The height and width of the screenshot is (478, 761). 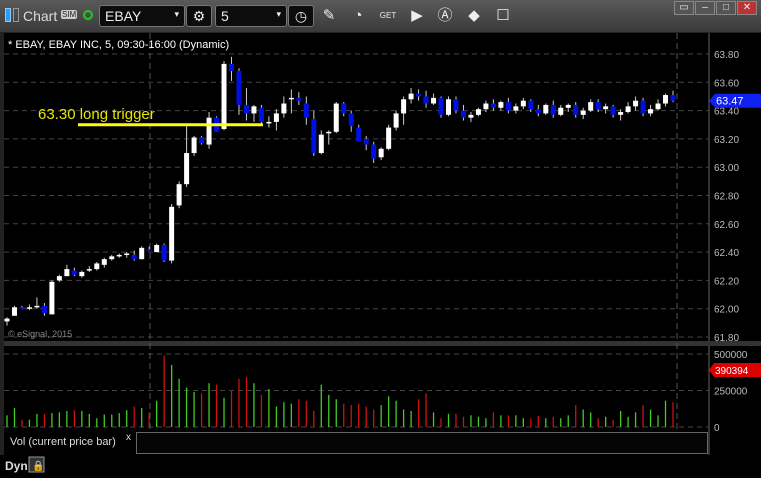 What do you see at coordinates (251, 16) in the screenshot?
I see `interval-input: 5 ▾` at bounding box center [251, 16].